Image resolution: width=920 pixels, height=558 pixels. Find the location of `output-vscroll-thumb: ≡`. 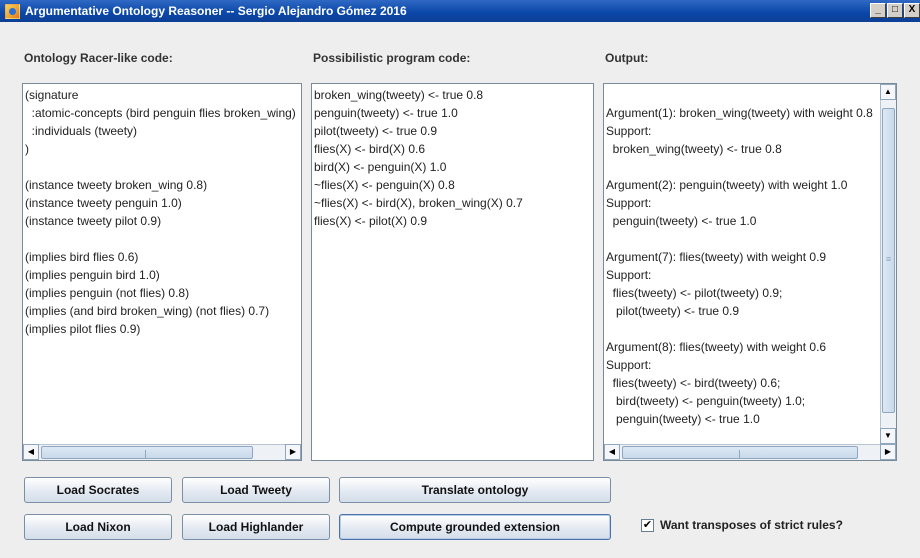

output-vscroll-thumb: ≡ is located at coordinates (888, 260).